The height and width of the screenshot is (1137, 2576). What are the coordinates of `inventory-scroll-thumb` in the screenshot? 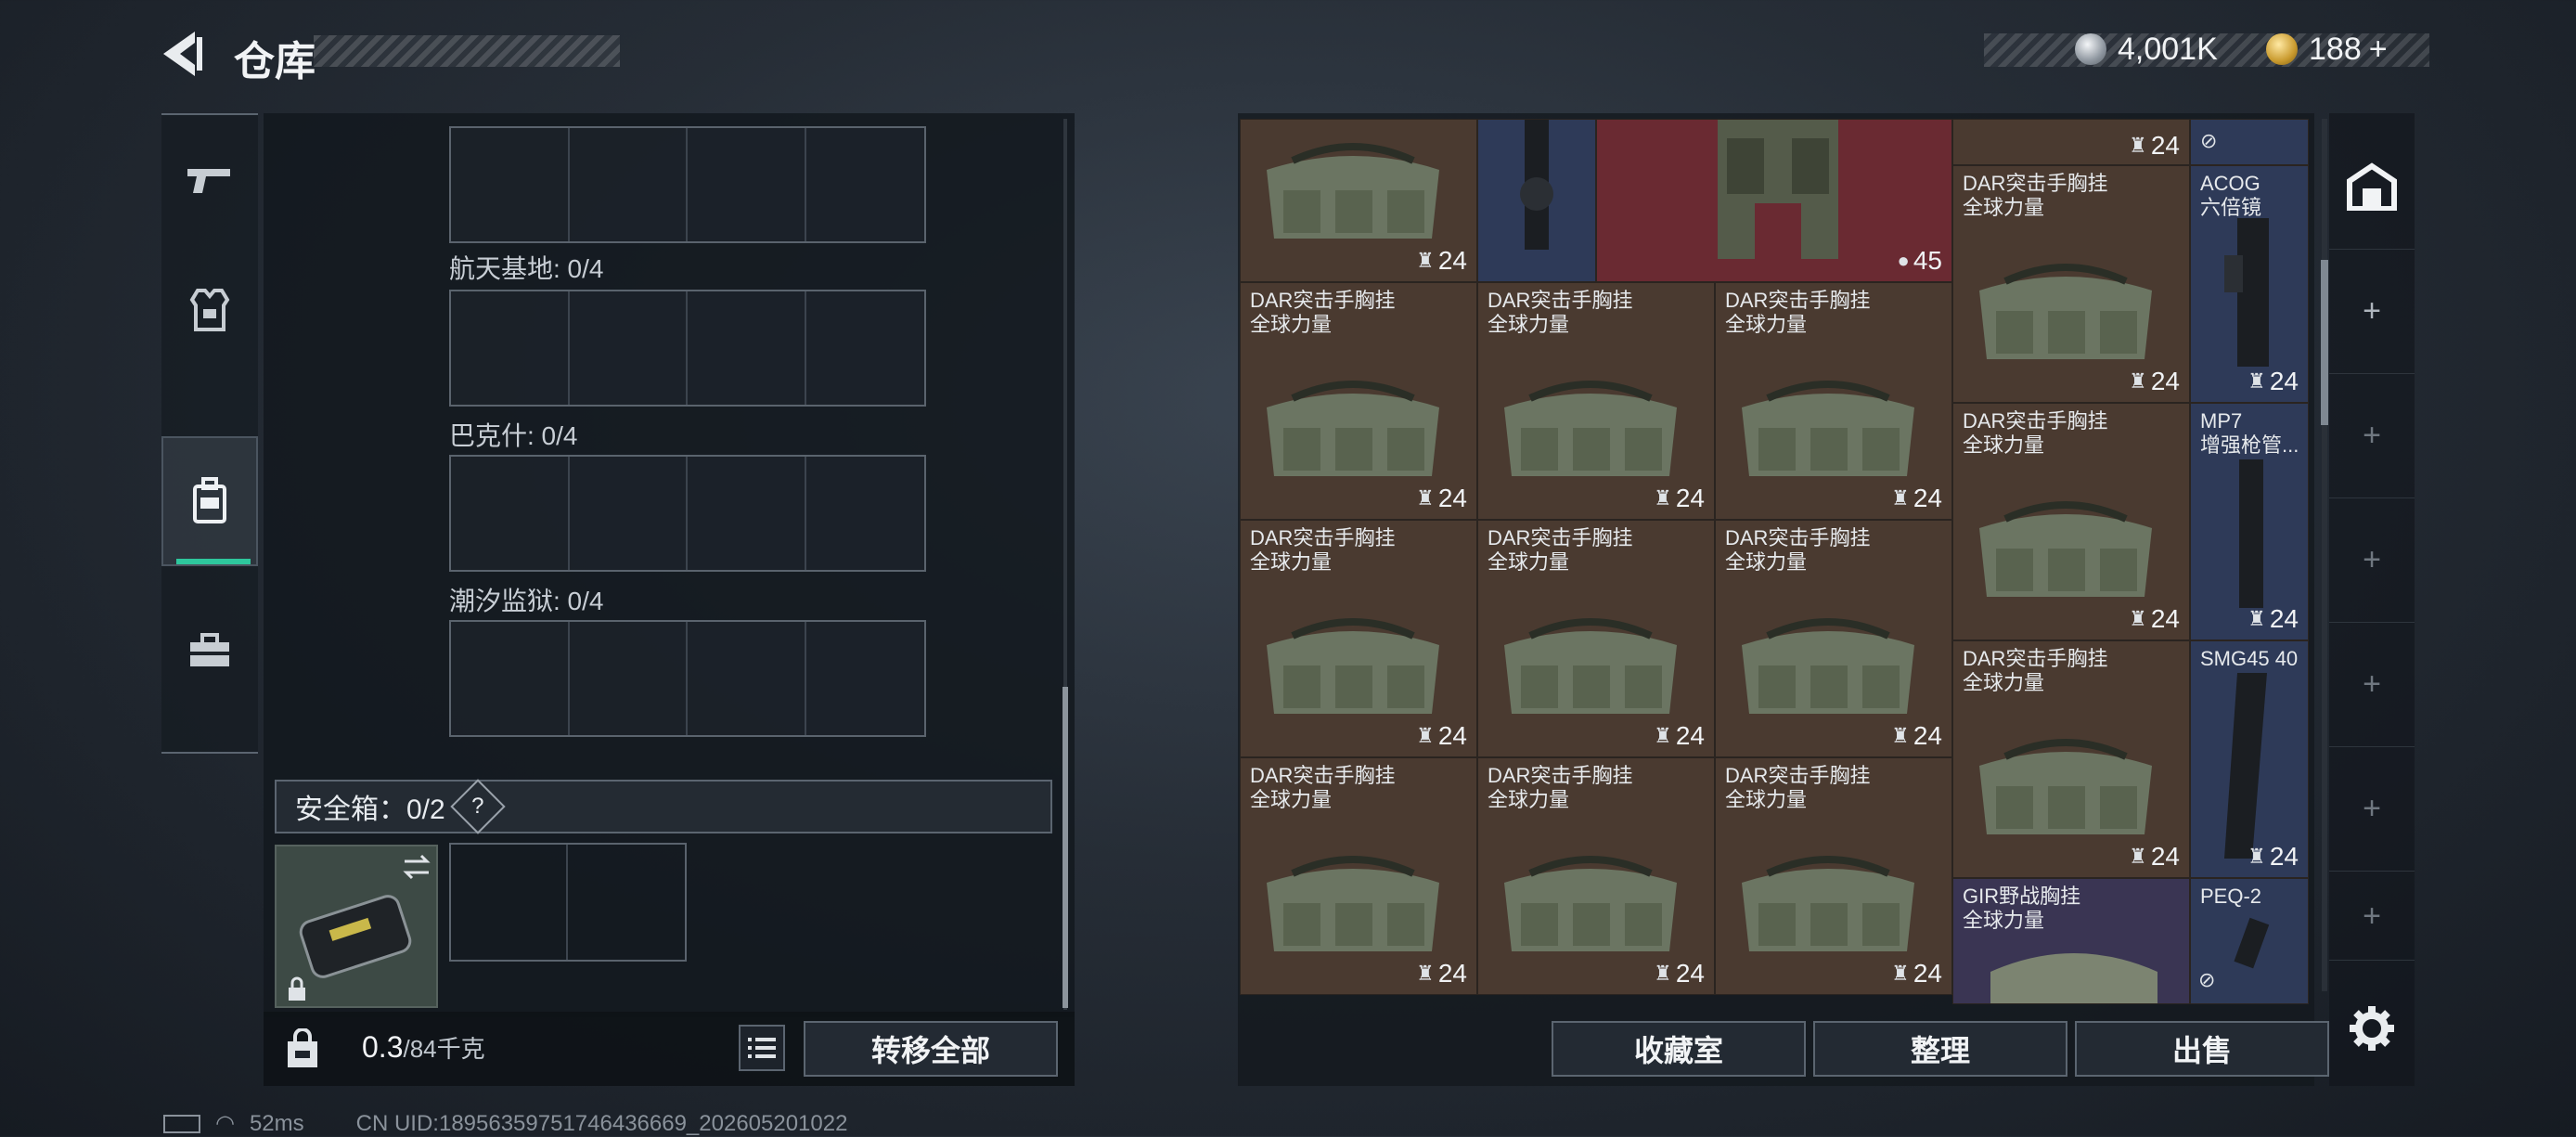 It's located at (2324, 342).